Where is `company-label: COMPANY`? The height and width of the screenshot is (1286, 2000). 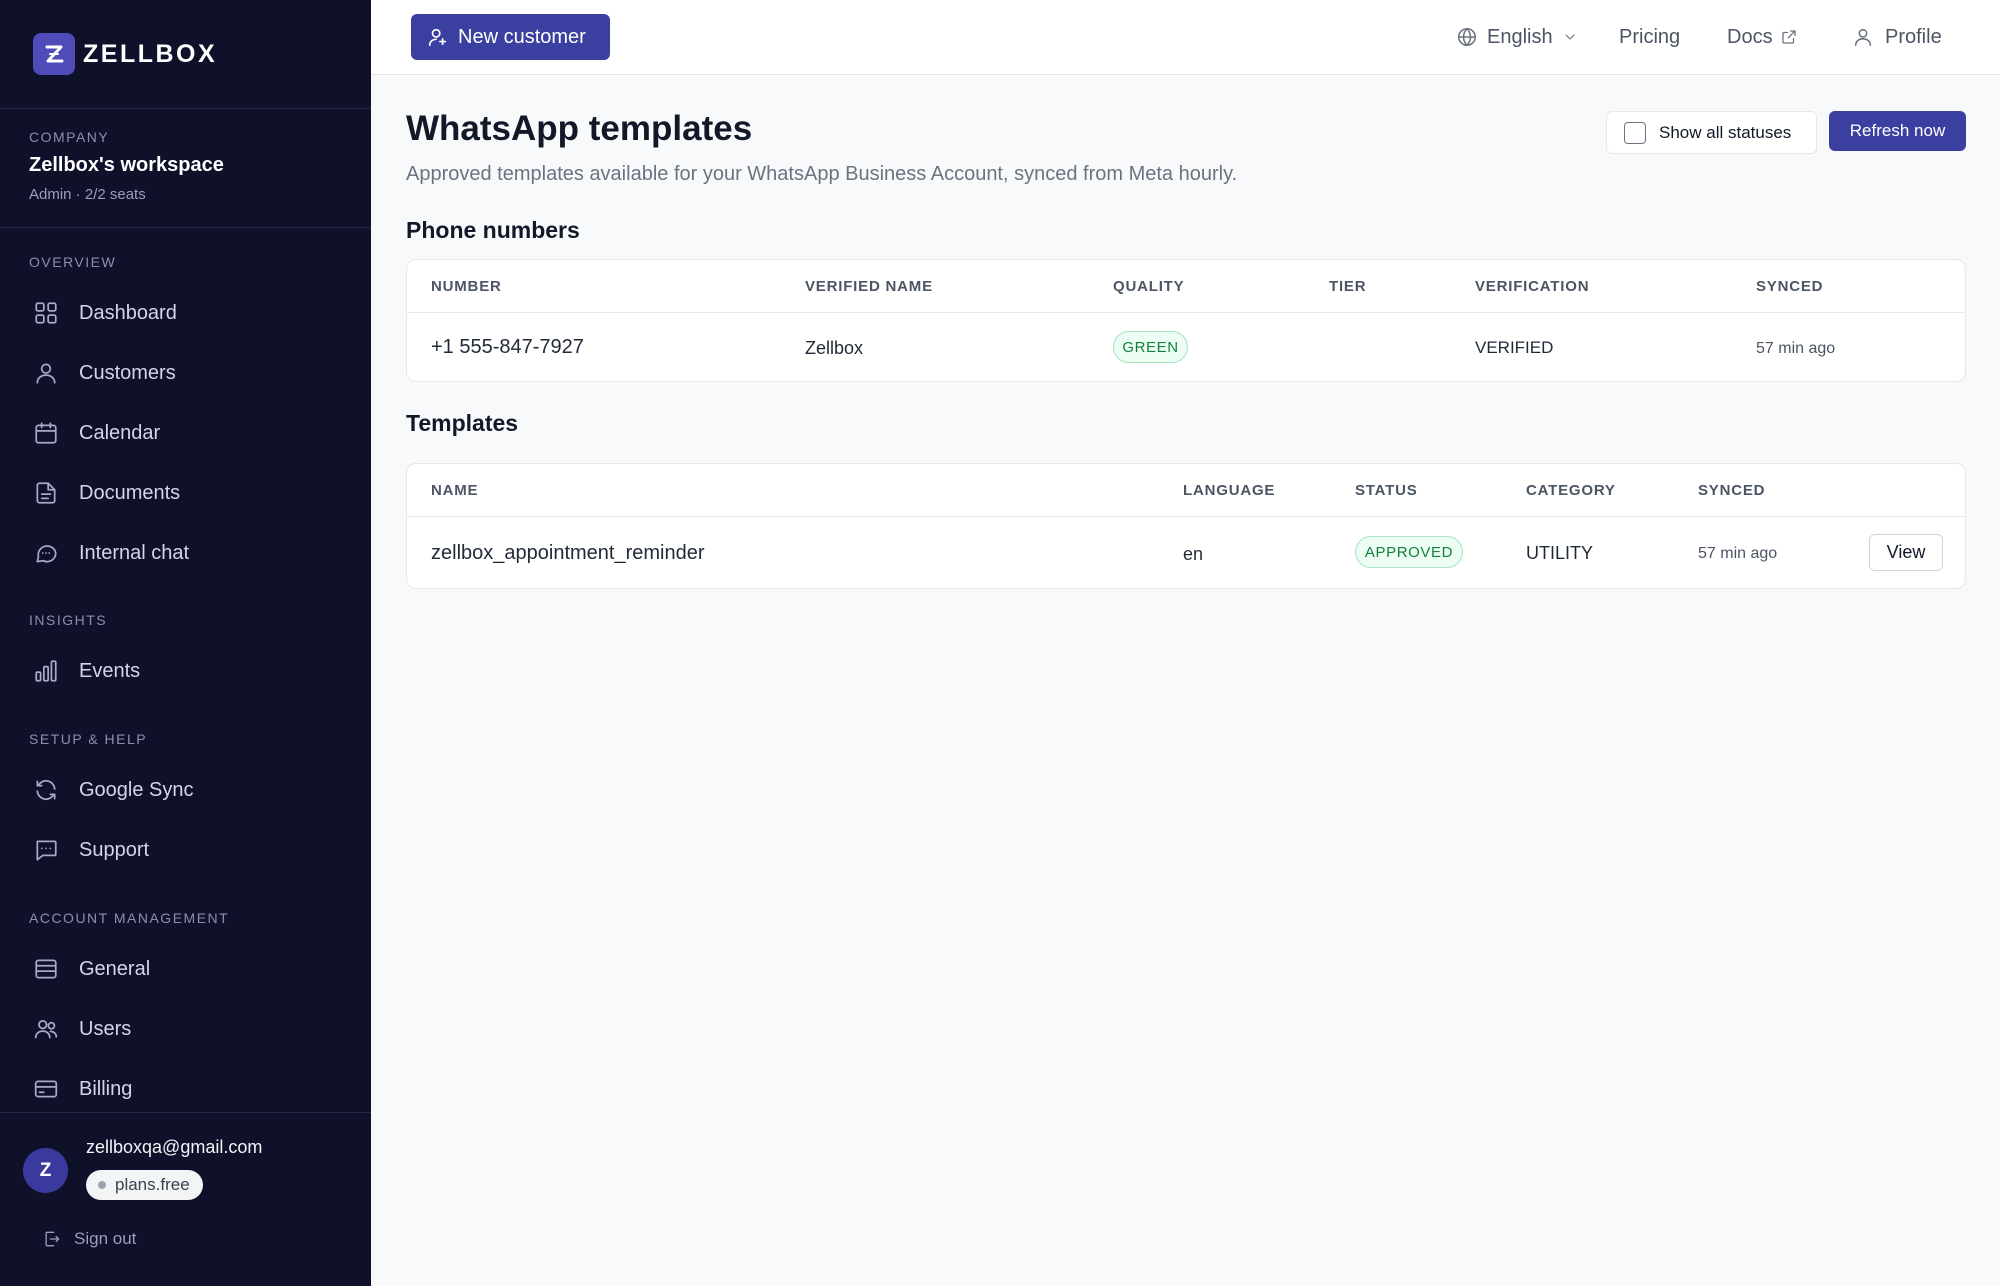
company-label: COMPANY is located at coordinates (69, 137).